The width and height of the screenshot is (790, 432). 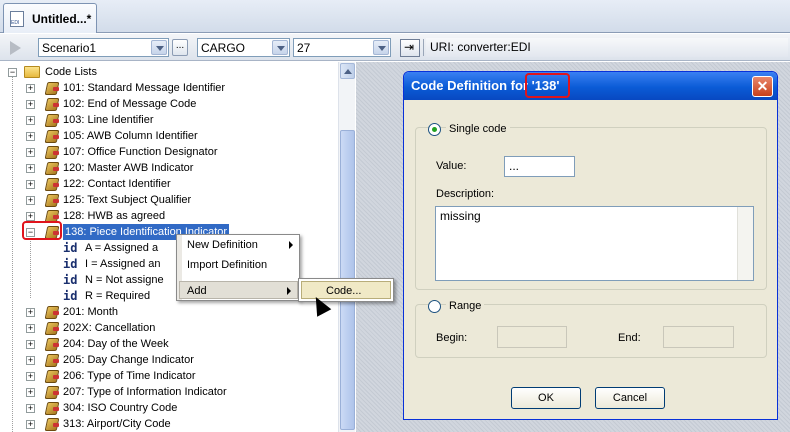 I want to click on collapse-icon: −, so click(x=12, y=72).